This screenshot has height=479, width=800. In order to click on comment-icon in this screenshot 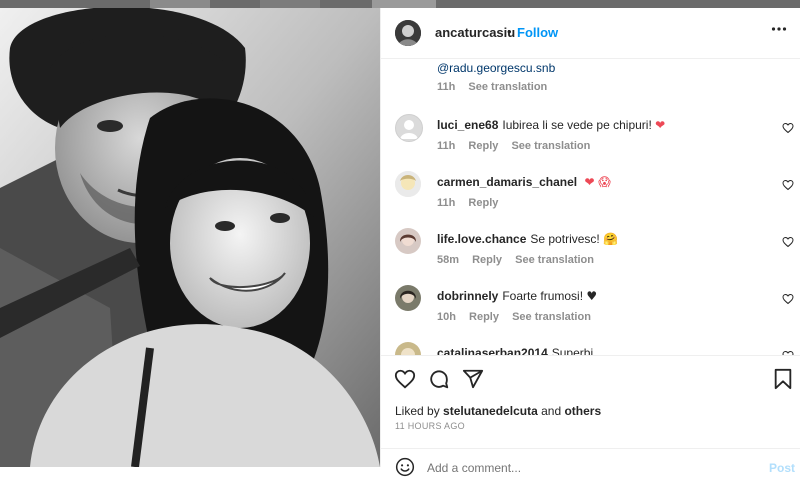, I will do `click(439, 379)`.